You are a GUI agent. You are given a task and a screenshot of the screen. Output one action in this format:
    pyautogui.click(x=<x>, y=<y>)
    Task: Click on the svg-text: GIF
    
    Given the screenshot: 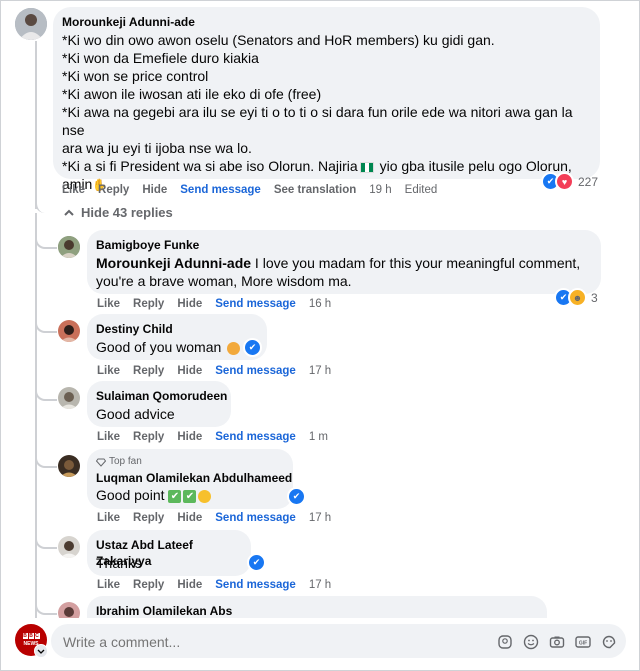 What is the action you would take?
    pyautogui.click(x=583, y=644)
    